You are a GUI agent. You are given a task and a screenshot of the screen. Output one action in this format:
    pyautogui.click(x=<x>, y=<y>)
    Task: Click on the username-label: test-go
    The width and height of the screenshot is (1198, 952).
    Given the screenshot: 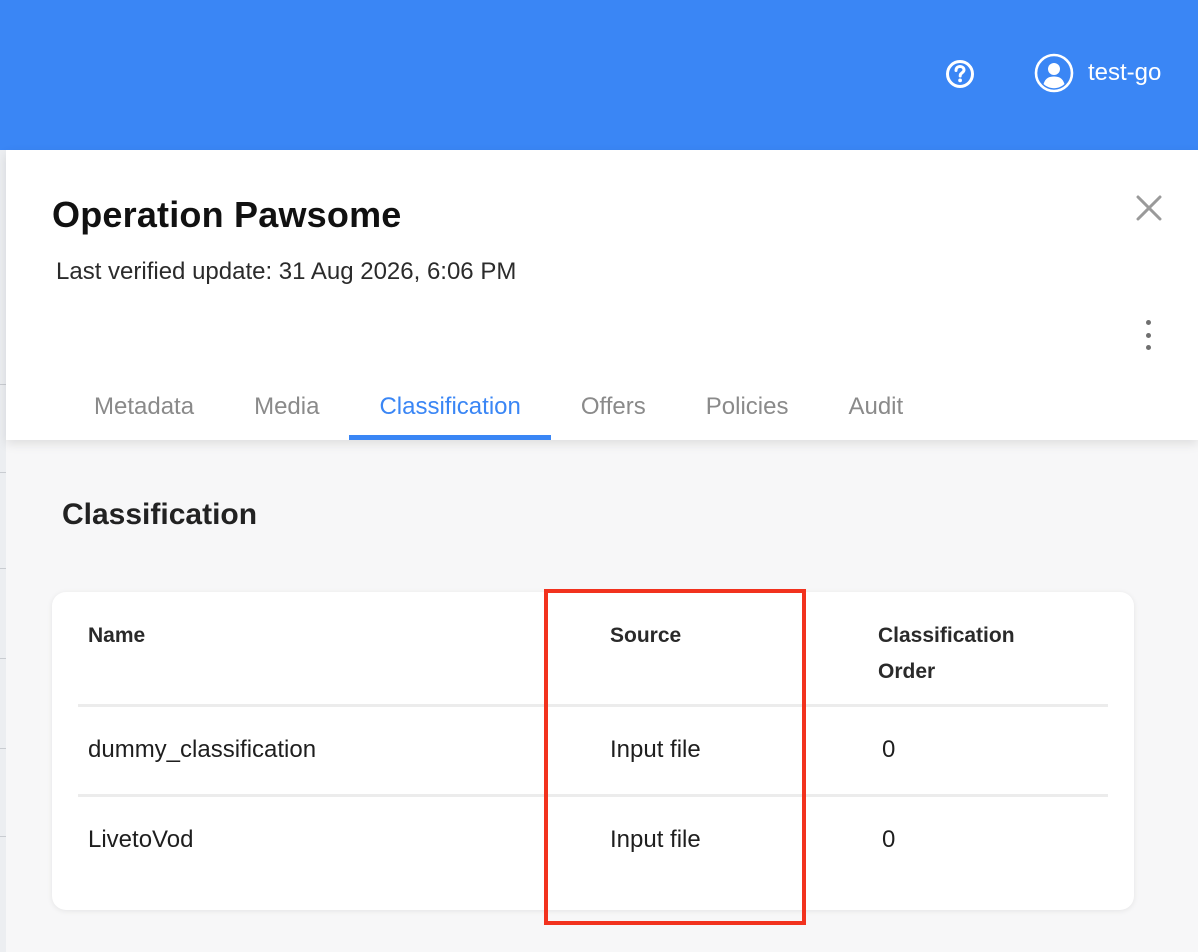 What is the action you would take?
    pyautogui.click(x=1125, y=72)
    